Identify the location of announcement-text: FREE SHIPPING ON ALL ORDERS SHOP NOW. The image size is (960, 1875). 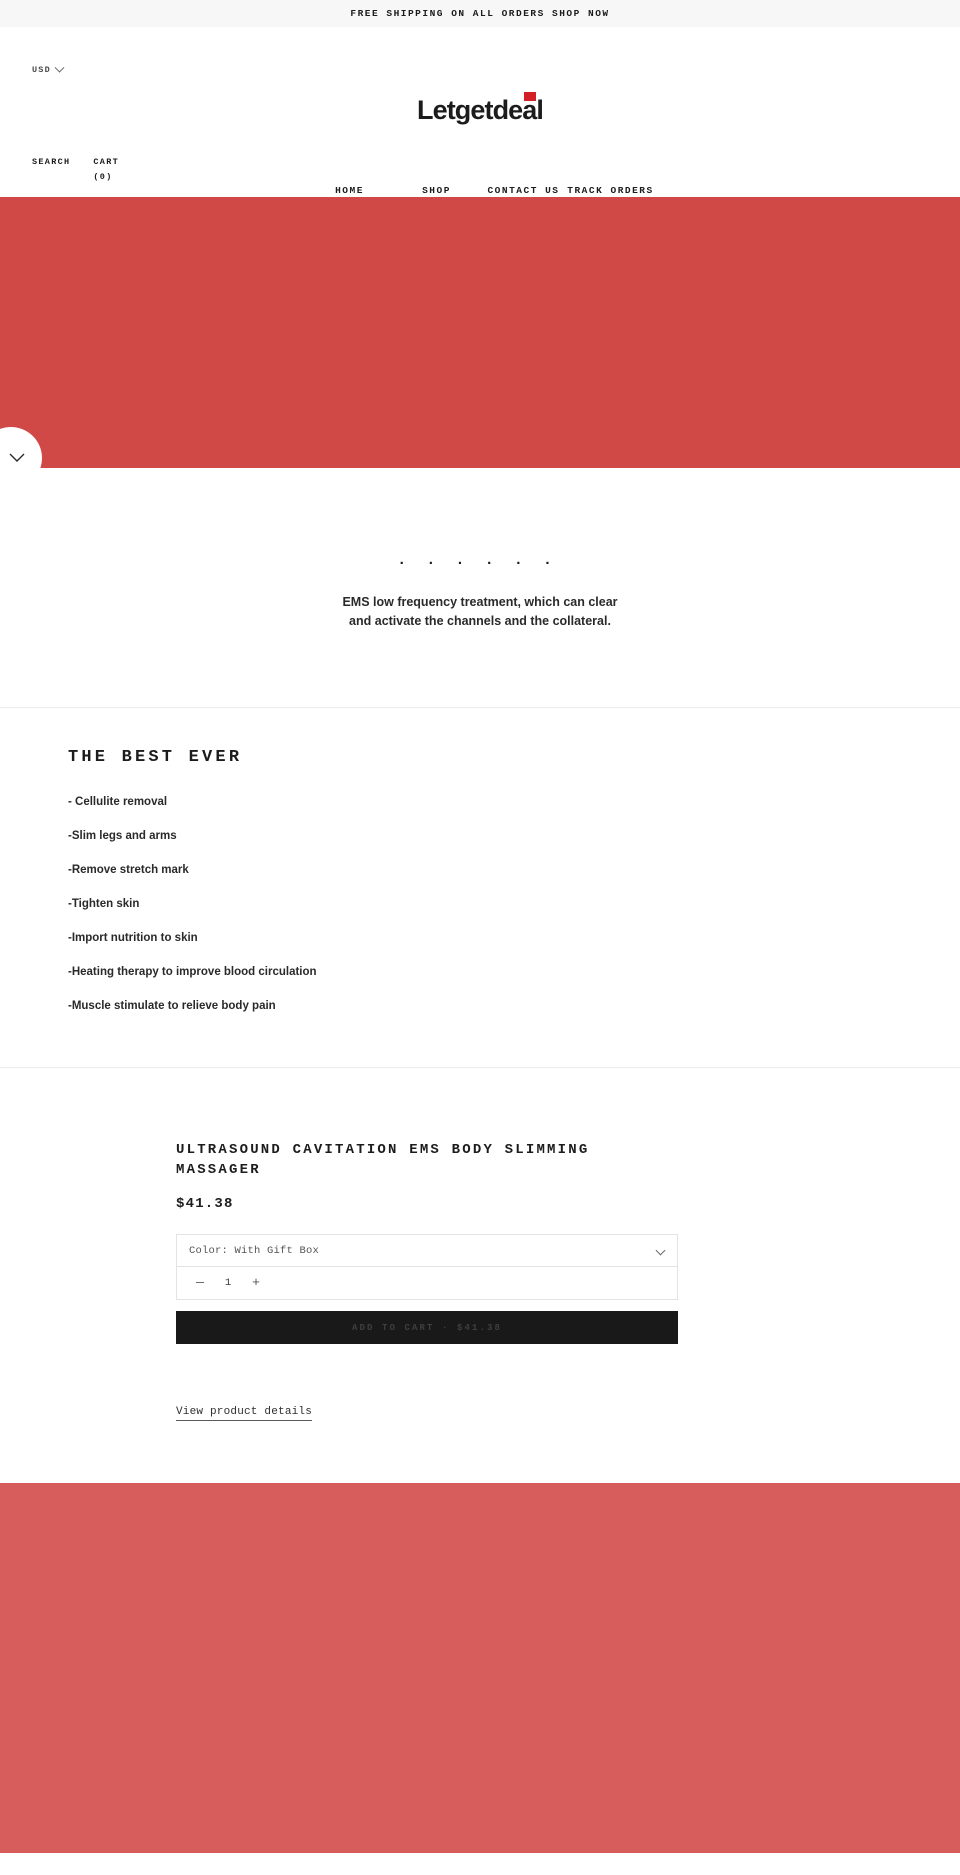
(479, 13).